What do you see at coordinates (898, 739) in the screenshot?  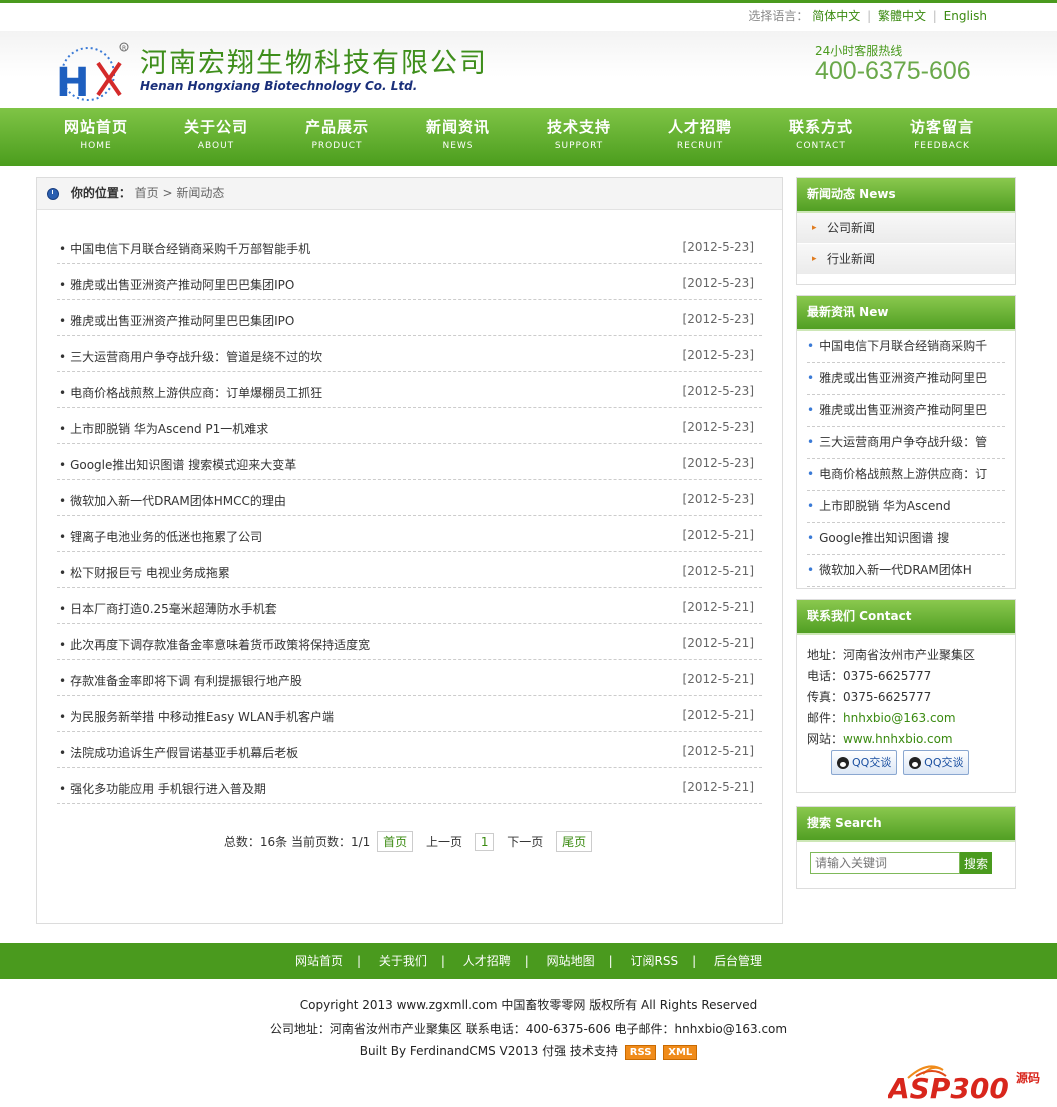 I see `contact-web-link: www.hnhxbio.com` at bounding box center [898, 739].